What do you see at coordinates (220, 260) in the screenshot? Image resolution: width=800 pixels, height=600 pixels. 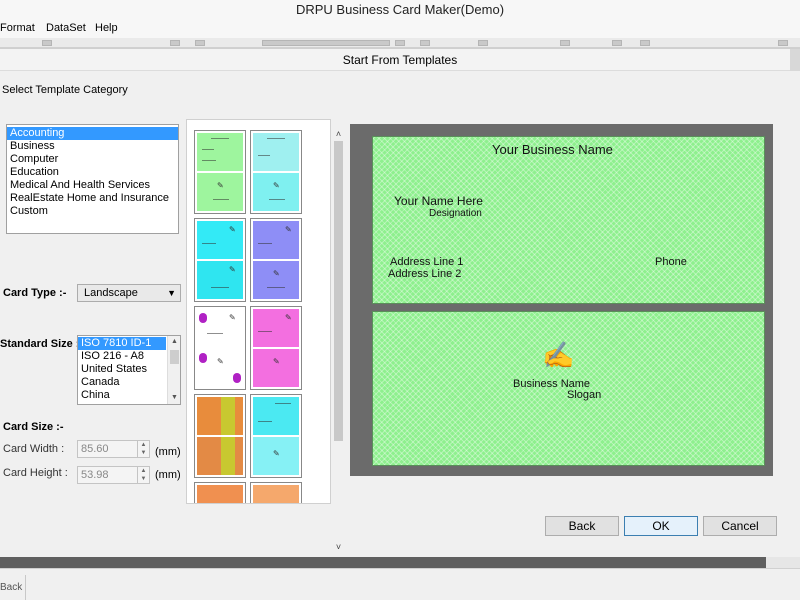 I see `template-thumbnail-3: ✎ ✎` at bounding box center [220, 260].